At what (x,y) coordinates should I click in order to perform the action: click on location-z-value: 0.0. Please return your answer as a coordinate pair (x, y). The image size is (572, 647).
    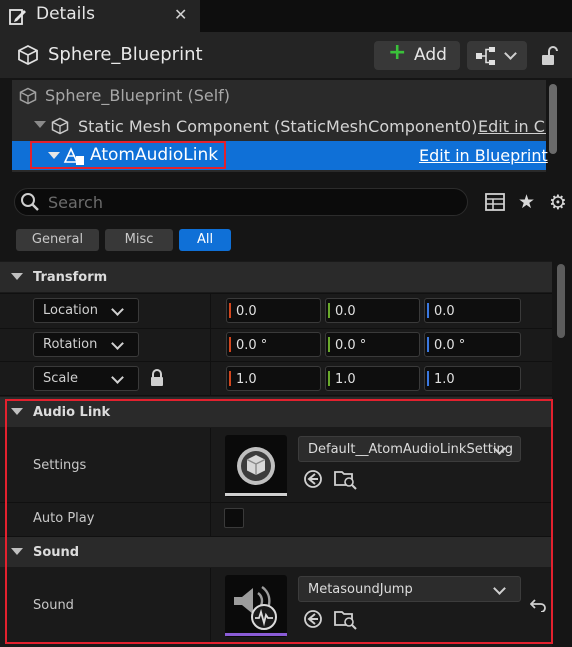
    Looking at the image, I should click on (444, 311).